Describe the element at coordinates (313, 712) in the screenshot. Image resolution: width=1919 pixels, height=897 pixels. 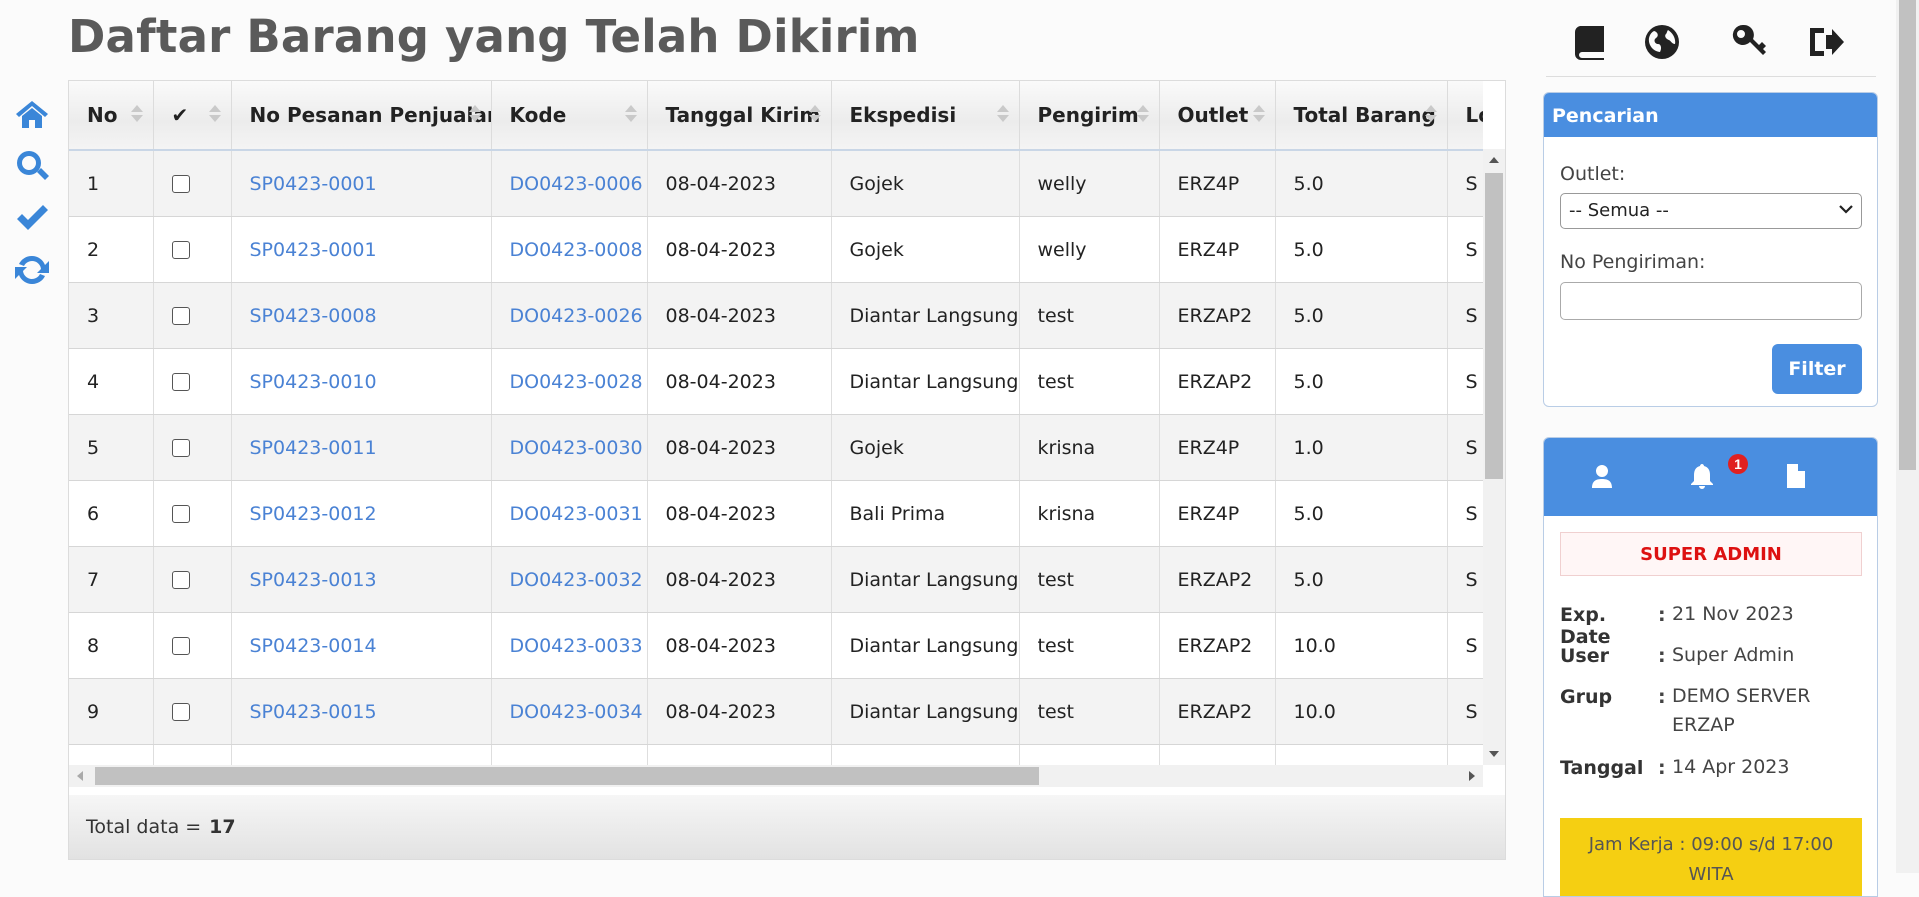
I see `pesanan-link: SP0423-0015` at that location.